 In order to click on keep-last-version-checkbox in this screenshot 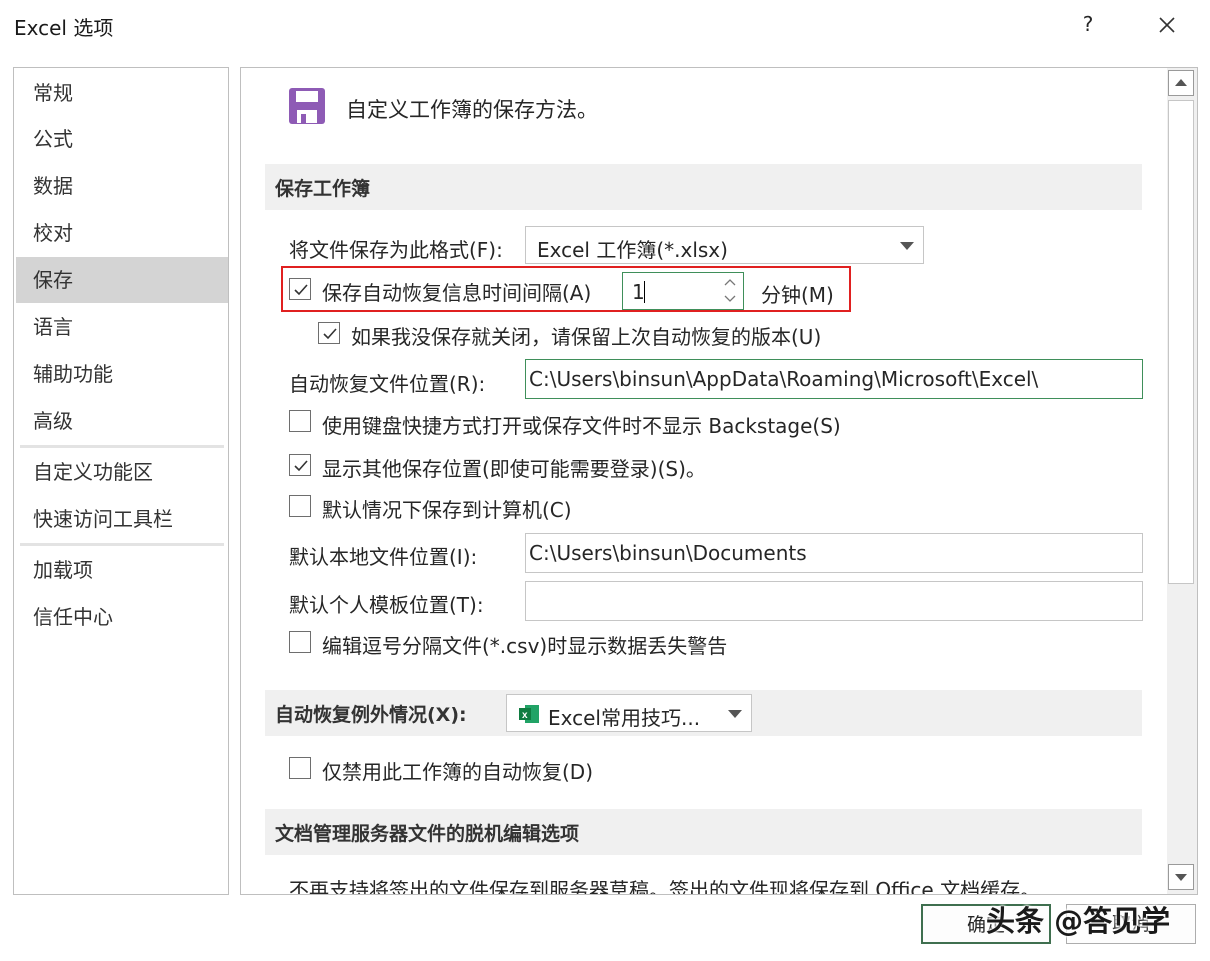, I will do `click(329, 333)`.